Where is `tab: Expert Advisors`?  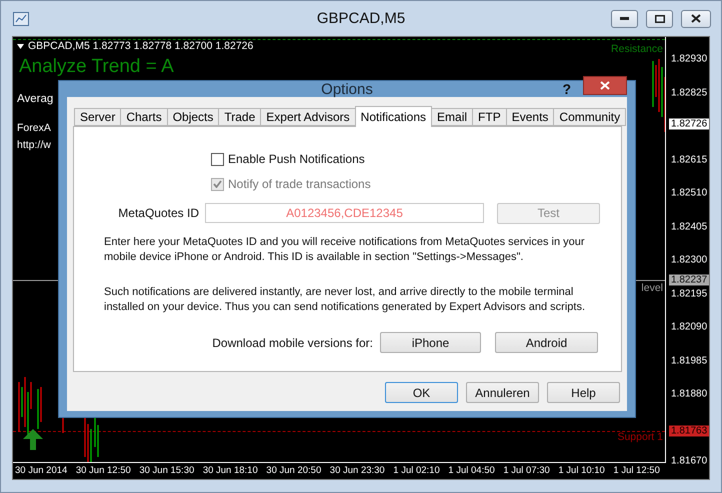
tab: Expert Advisors is located at coordinates (308, 117).